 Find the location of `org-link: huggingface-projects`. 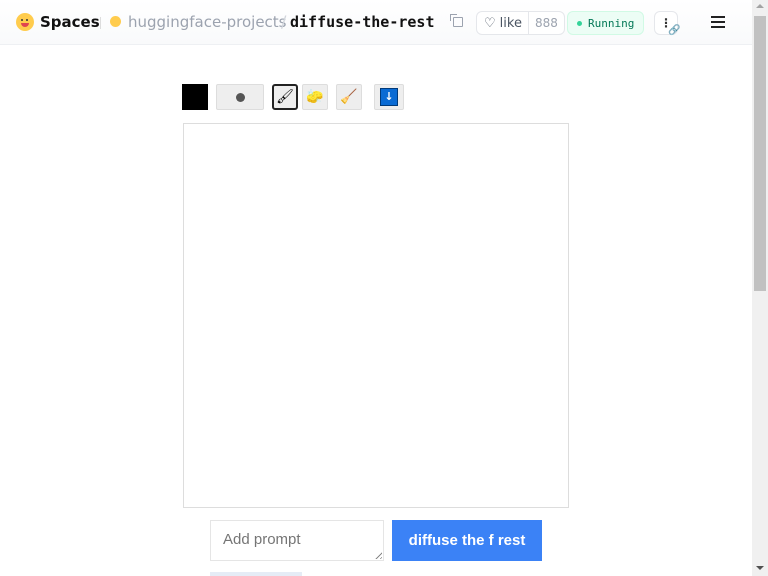

org-link: huggingface-projects is located at coordinates (207, 22).